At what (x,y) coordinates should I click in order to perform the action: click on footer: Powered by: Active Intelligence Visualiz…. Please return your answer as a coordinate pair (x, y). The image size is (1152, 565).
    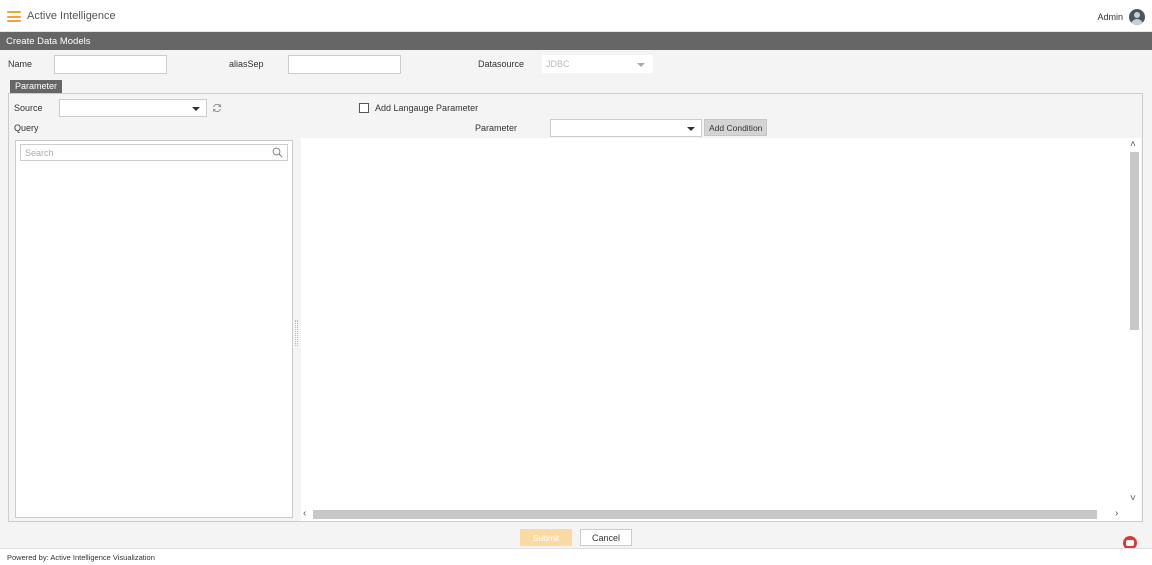
    Looking at the image, I should click on (576, 556).